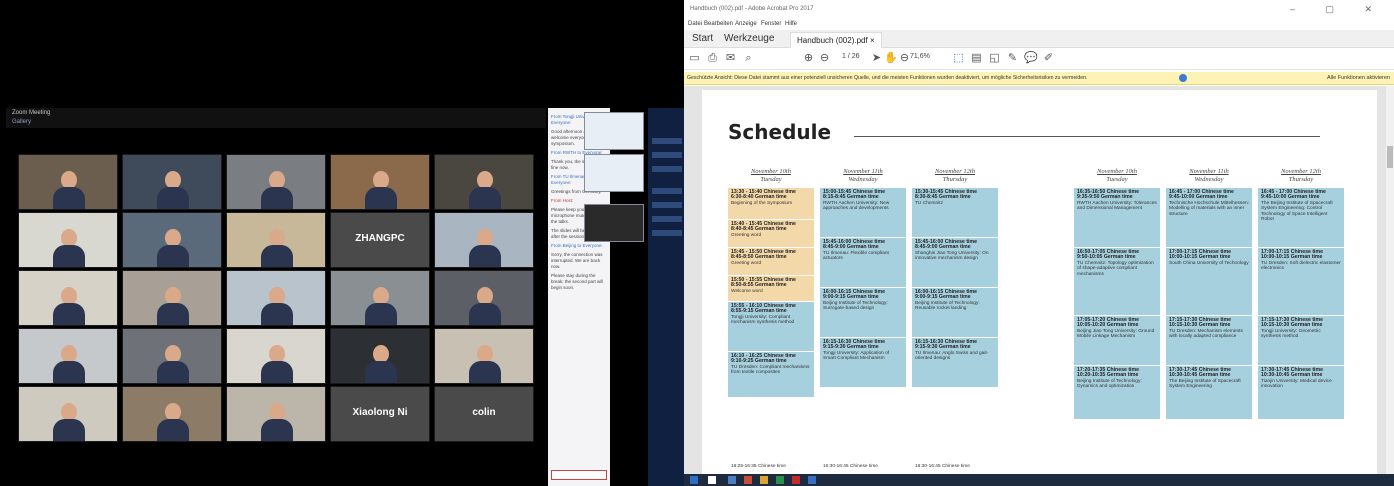 The width and height of the screenshot is (1394, 486). What do you see at coordinates (1117, 178) in the screenshot?
I see `day-header: November 10th Tuesday` at bounding box center [1117, 178].